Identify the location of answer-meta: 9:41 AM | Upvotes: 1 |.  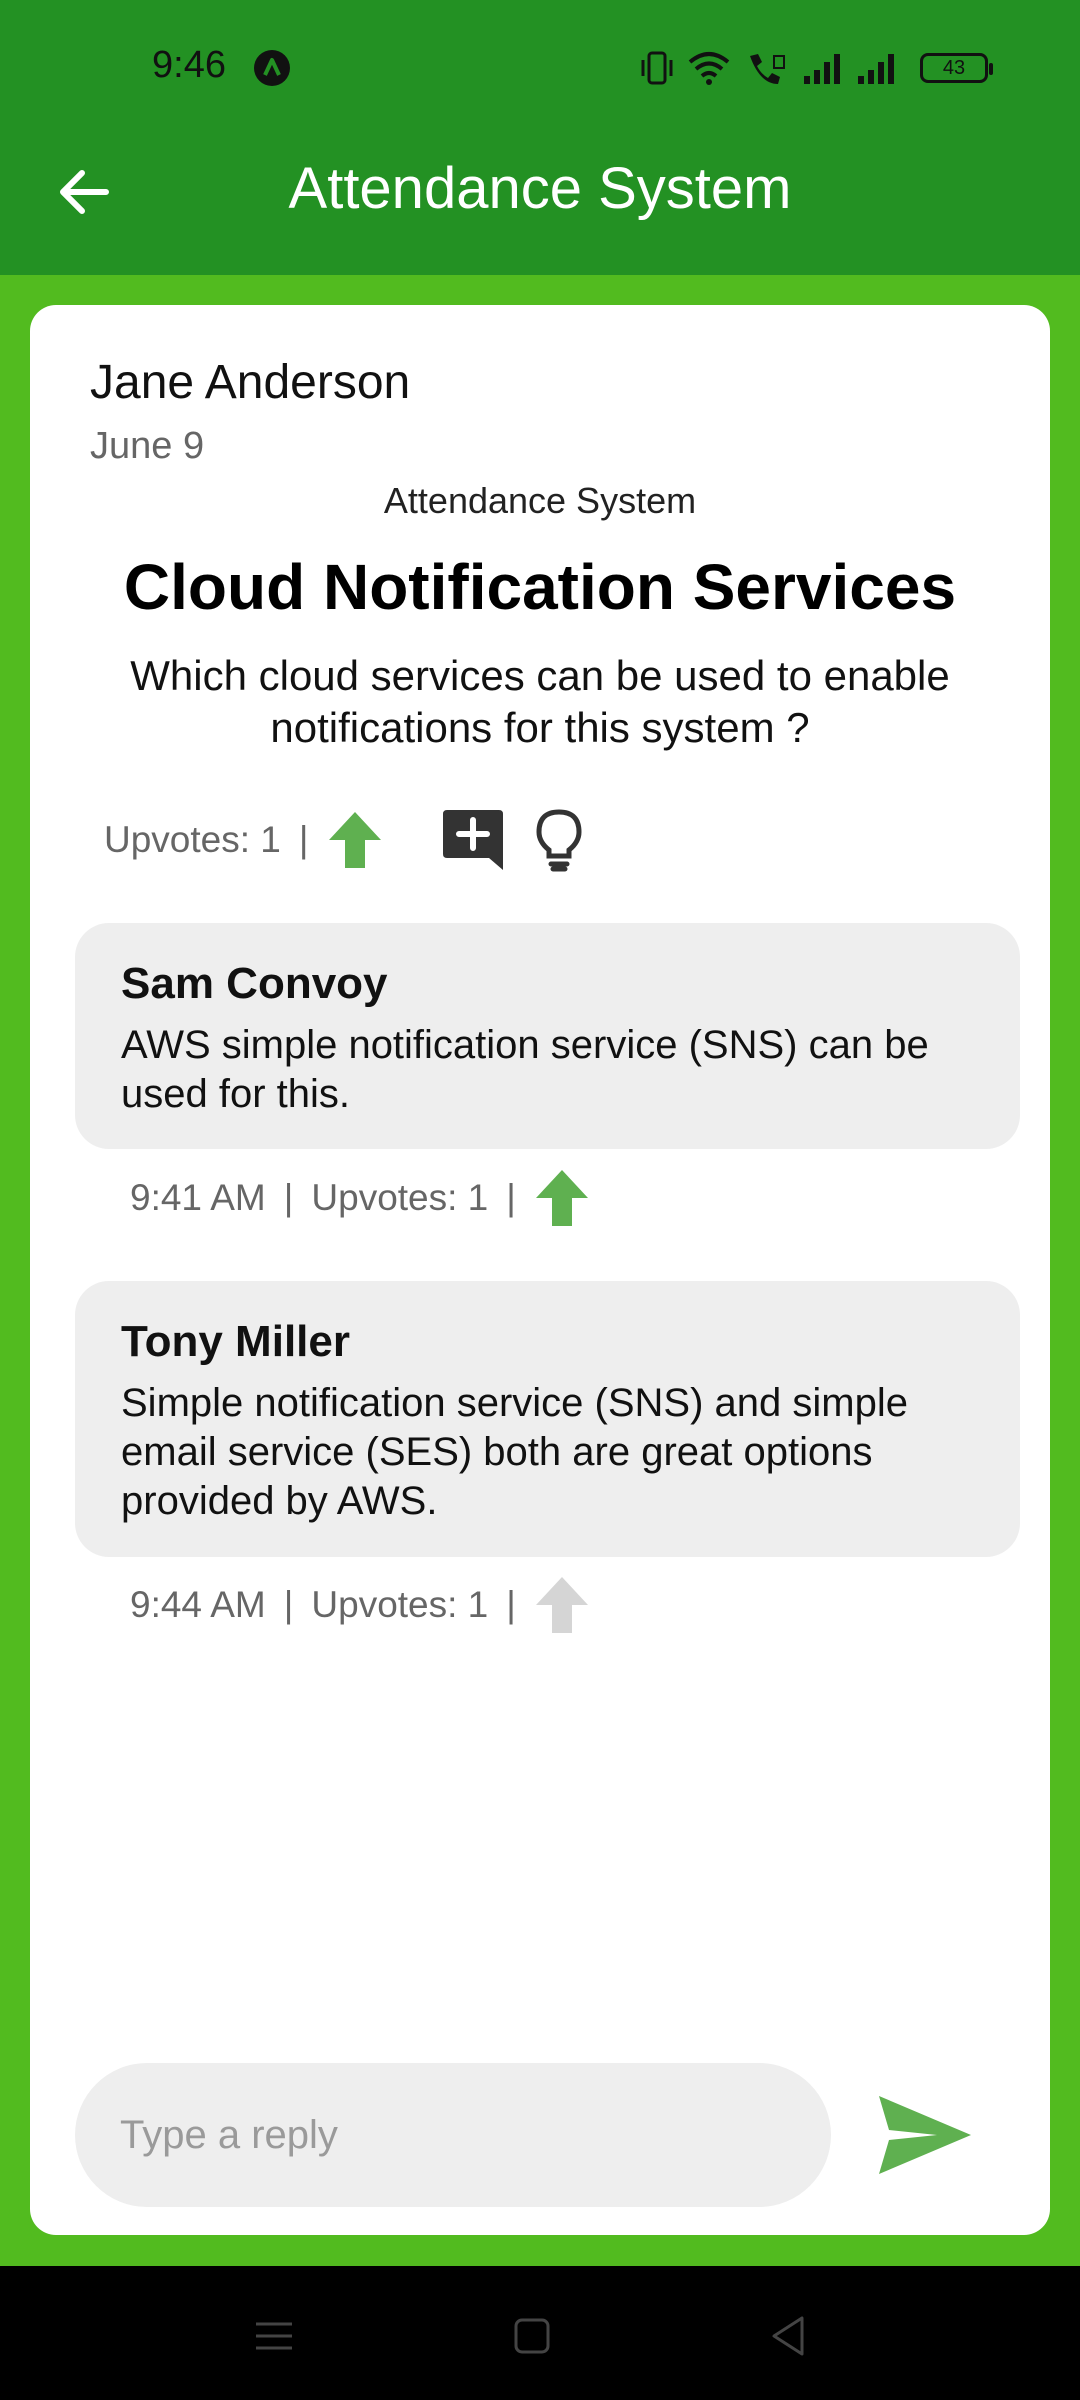
(360, 1198).